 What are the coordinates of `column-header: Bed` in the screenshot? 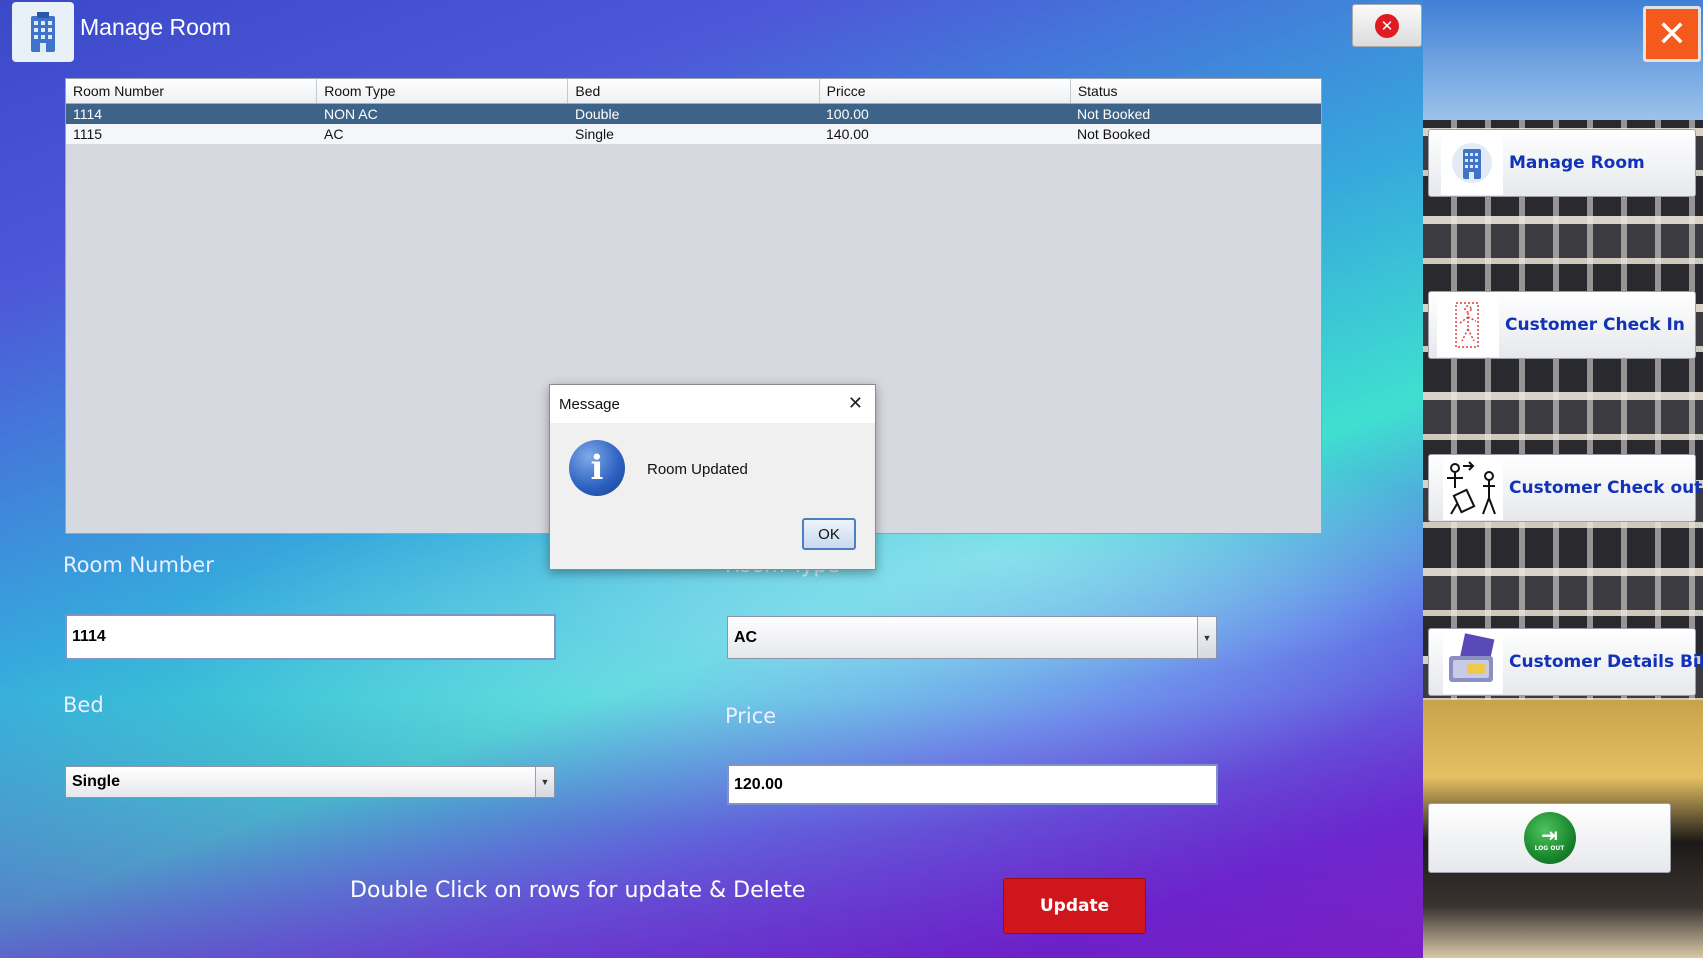 It's located at (694, 91).